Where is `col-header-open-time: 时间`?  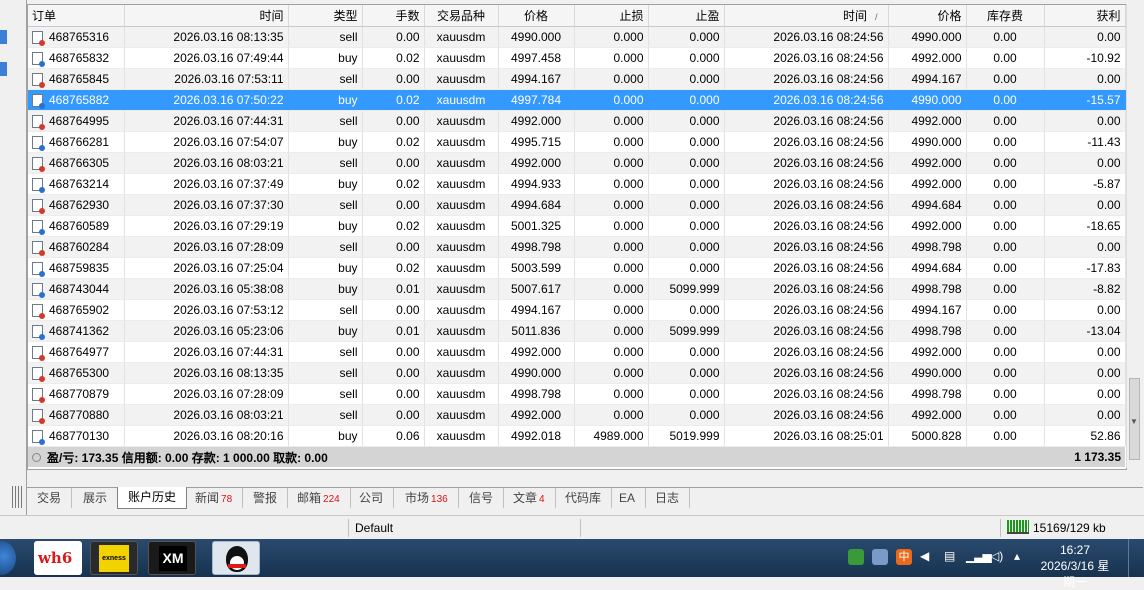
col-header-open-time: 时间 is located at coordinates (206, 16).